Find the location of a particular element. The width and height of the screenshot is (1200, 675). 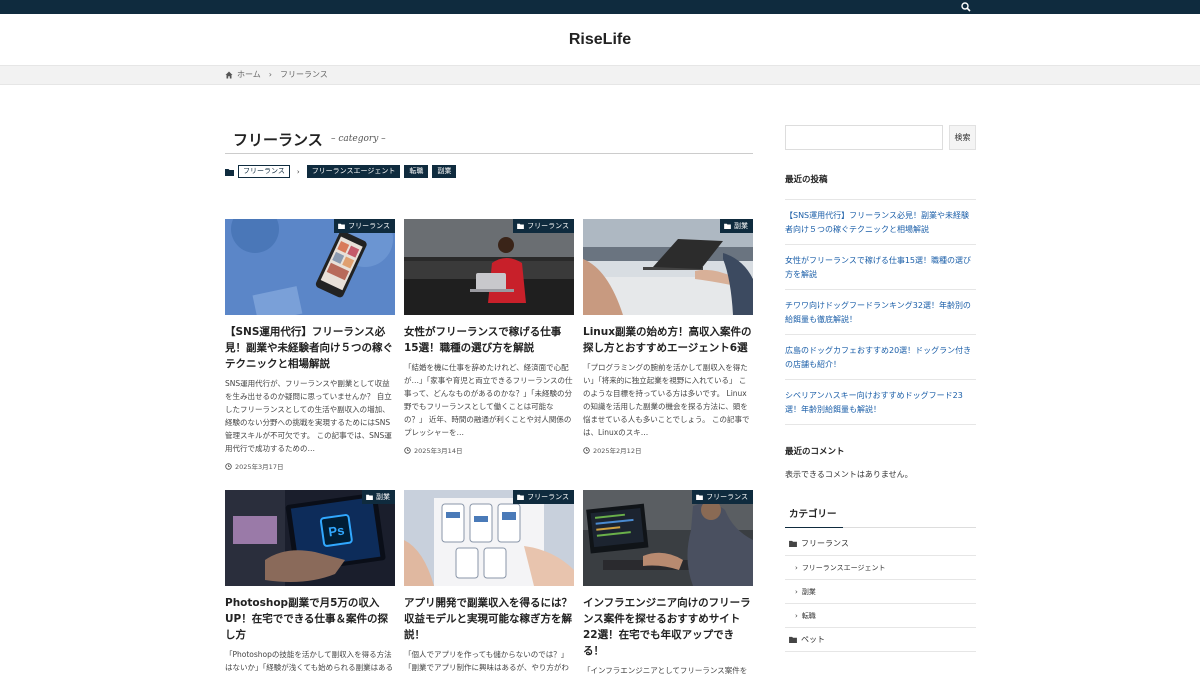

category-label: ペット is located at coordinates (813, 639).